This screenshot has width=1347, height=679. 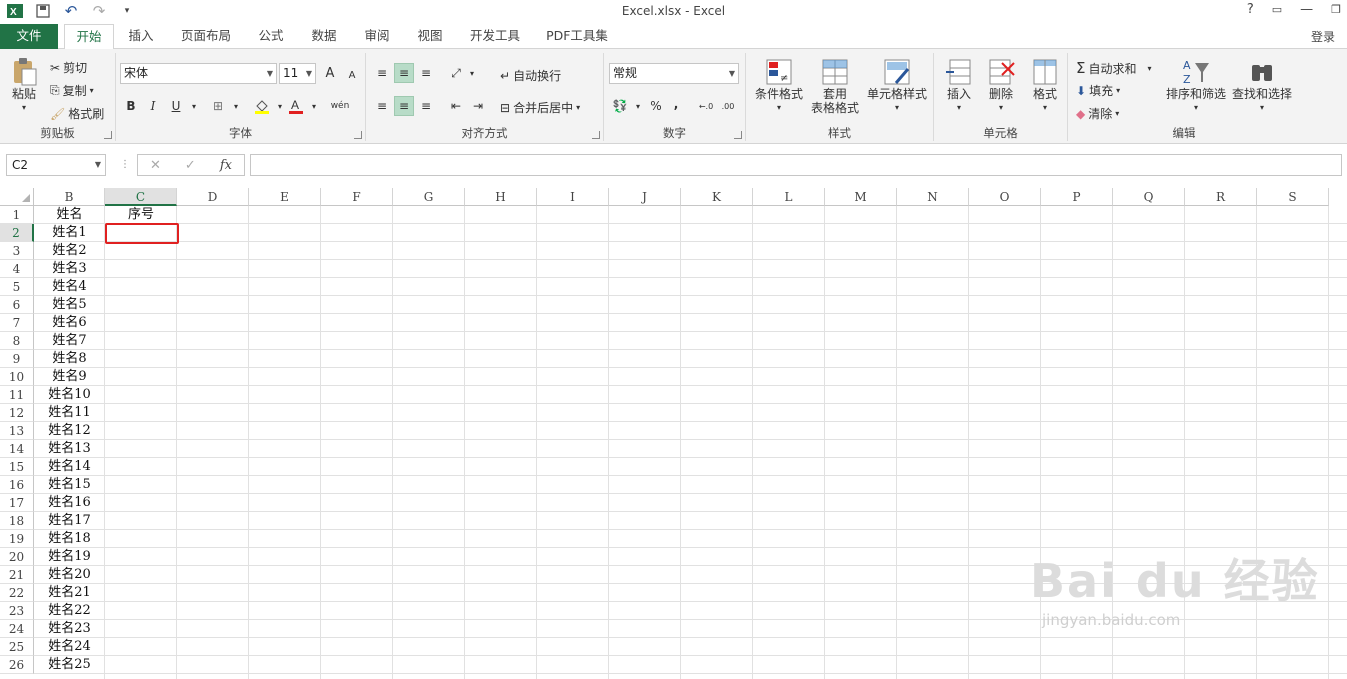 What do you see at coordinates (330, 73) in the screenshot?
I see `grow-font-button: A` at bounding box center [330, 73].